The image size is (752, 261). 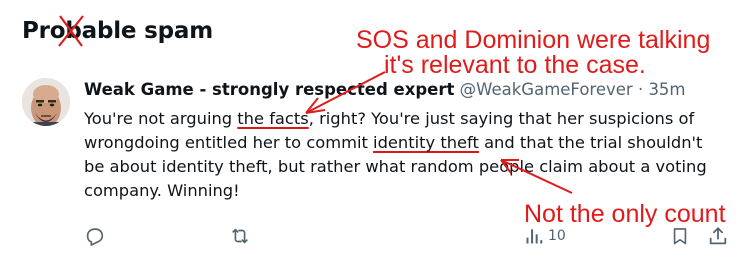 I want to click on reply-button, so click(x=95, y=236).